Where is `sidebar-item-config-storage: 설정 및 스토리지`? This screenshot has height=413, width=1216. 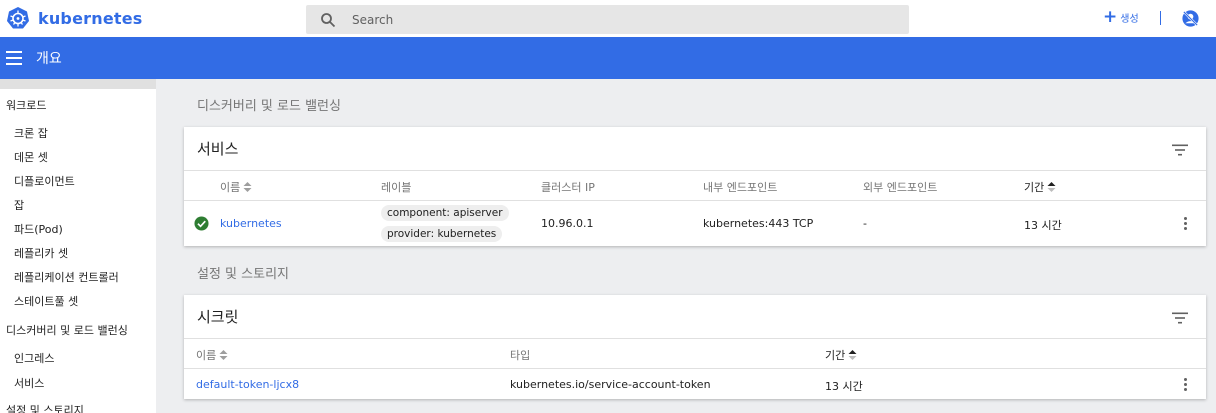 sidebar-item-config-storage: 설정 및 스토리지 is located at coordinates (45, 407).